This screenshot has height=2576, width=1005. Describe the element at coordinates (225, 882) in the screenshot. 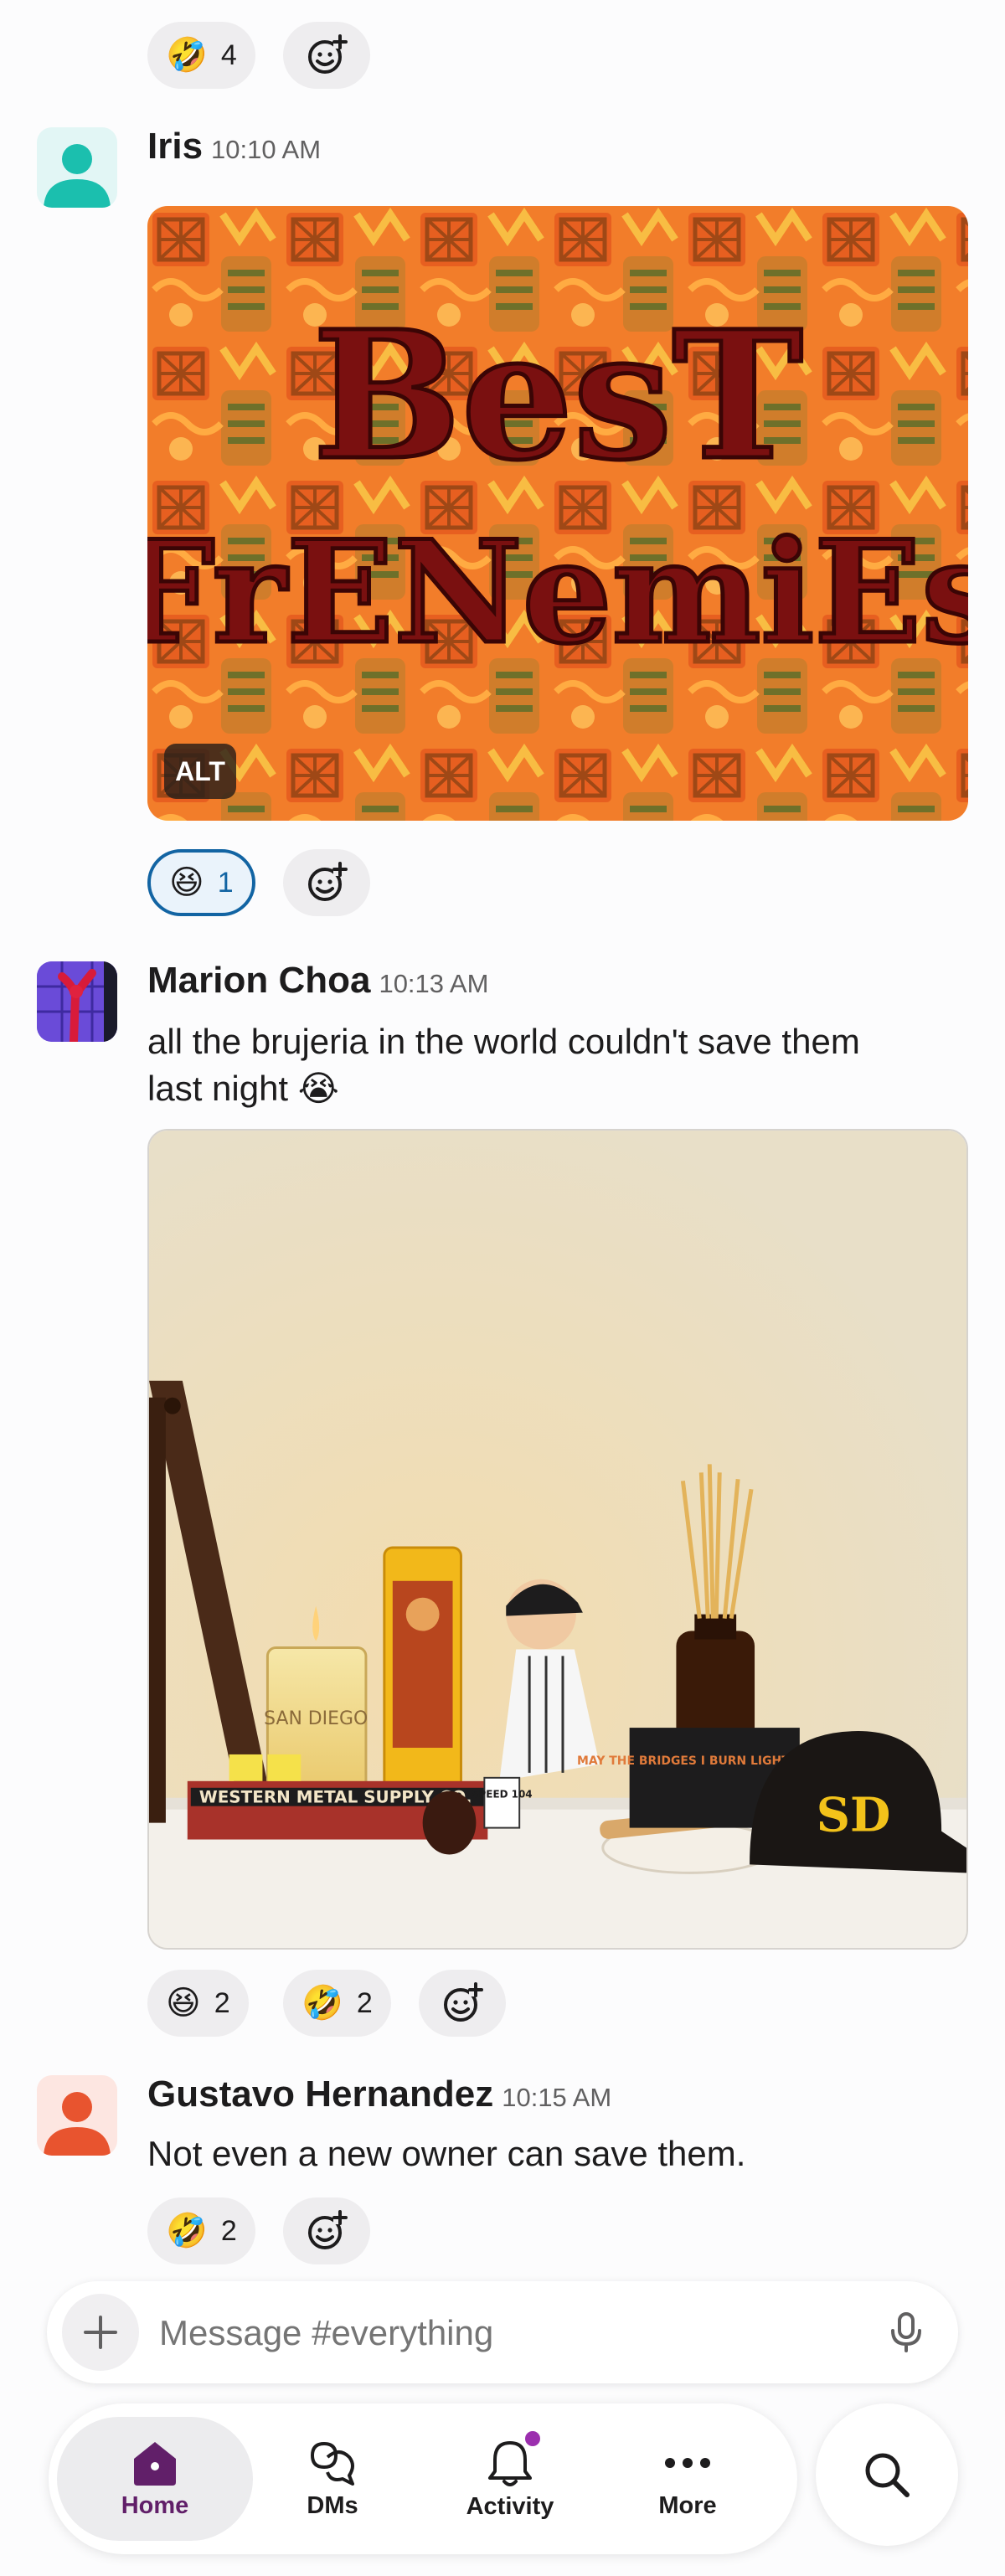

I see `reaction-count: 1` at that location.